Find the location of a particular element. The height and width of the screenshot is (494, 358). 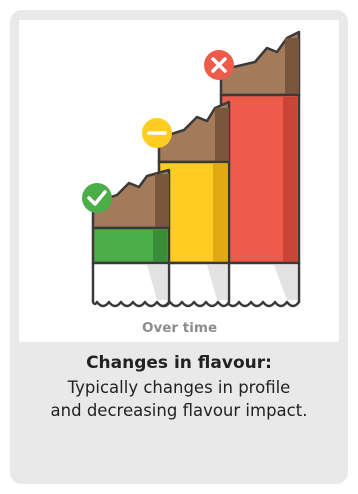

axis-label: Over time is located at coordinates (180, 328).